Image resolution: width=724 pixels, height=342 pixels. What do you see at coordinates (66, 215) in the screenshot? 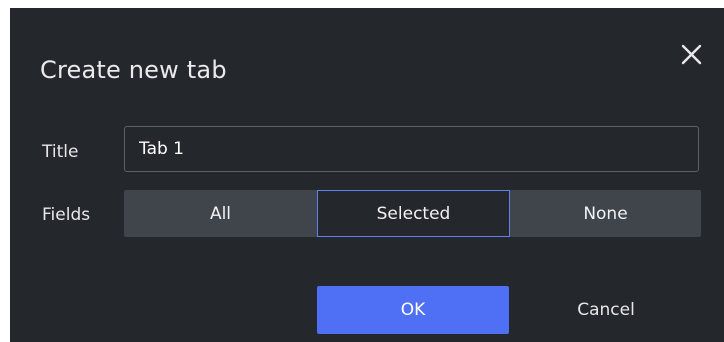
I see `fields-label: Fields` at bounding box center [66, 215].